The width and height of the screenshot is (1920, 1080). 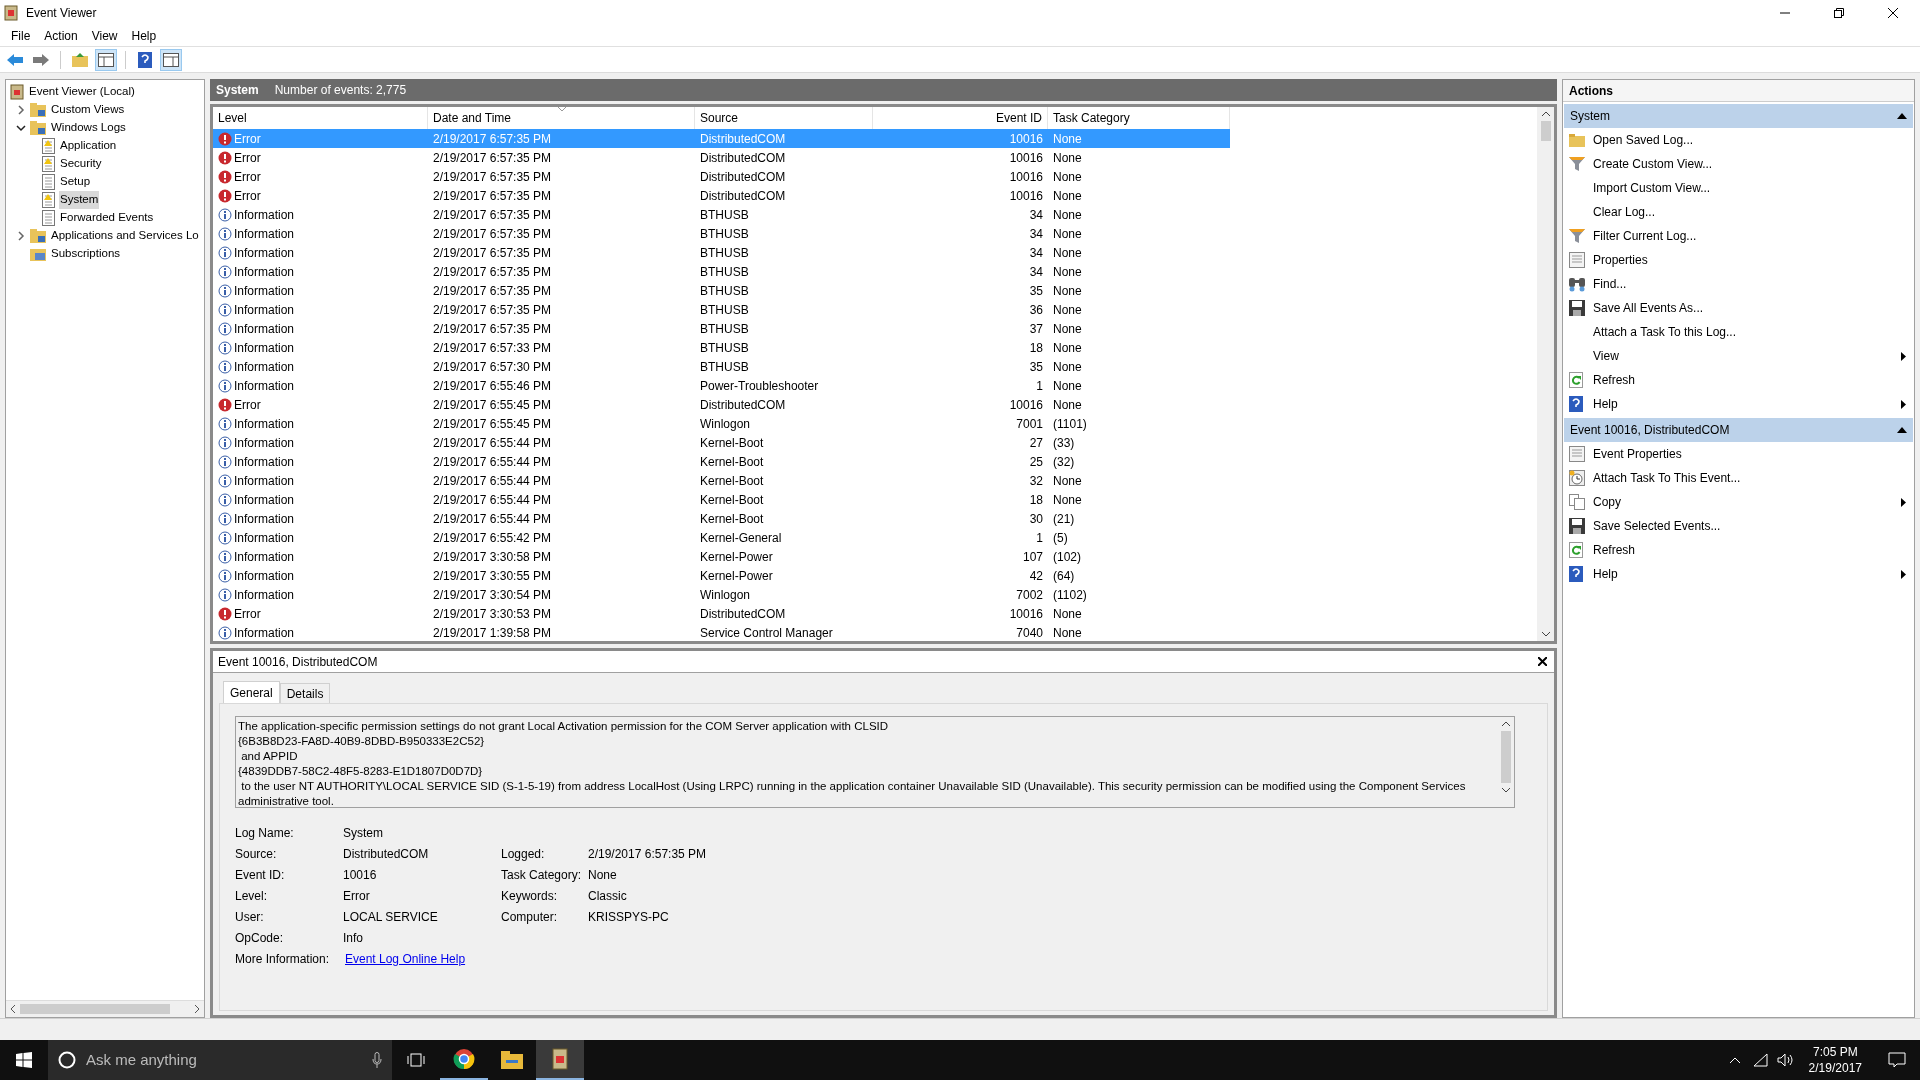 I want to click on tree-item: Event Viewer (Local), so click(x=82, y=92).